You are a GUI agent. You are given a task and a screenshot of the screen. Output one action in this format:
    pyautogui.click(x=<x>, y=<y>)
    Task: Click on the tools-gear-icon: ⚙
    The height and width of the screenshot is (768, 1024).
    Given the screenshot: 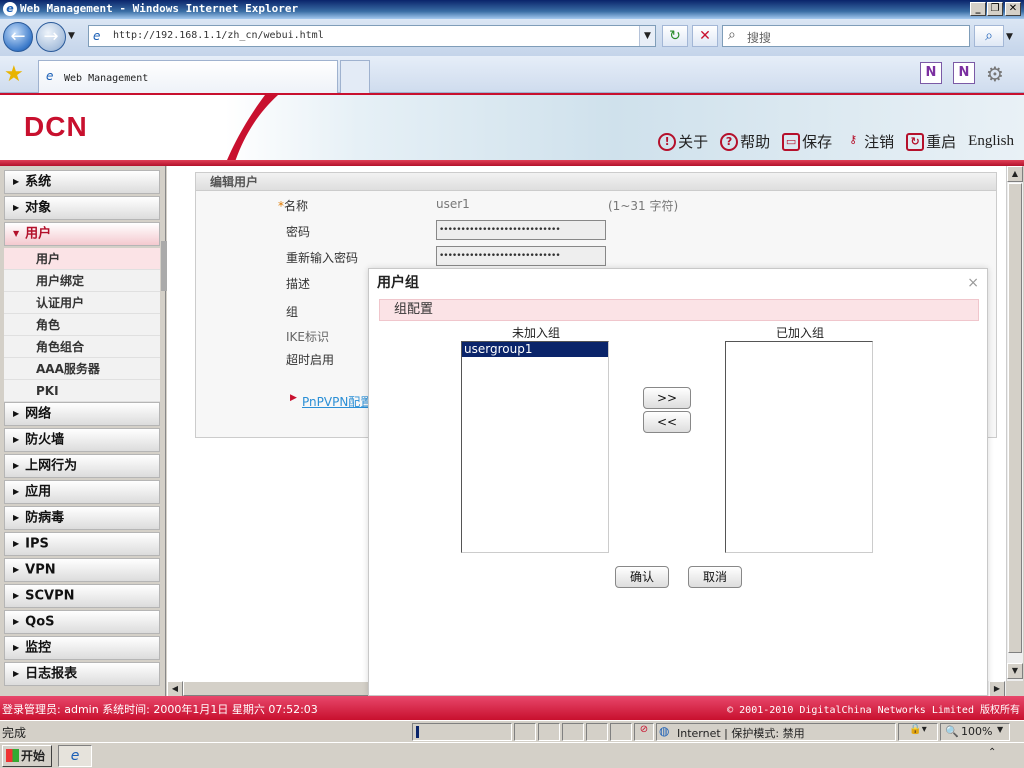 What is the action you would take?
    pyautogui.click(x=995, y=74)
    